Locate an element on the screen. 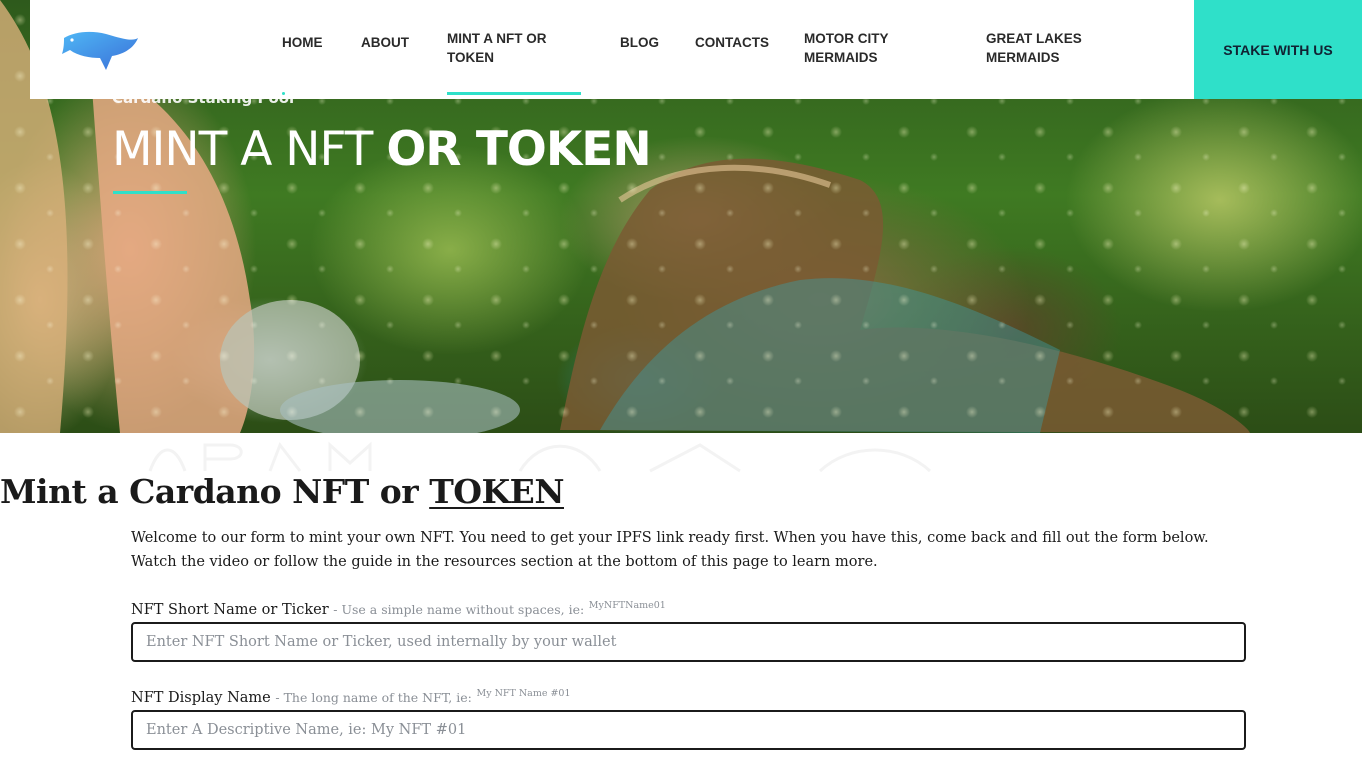 The height and width of the screenshot is (769, 1362). page-title-text: Mint a Cardano NFT or is located at coordinates (209, 491).